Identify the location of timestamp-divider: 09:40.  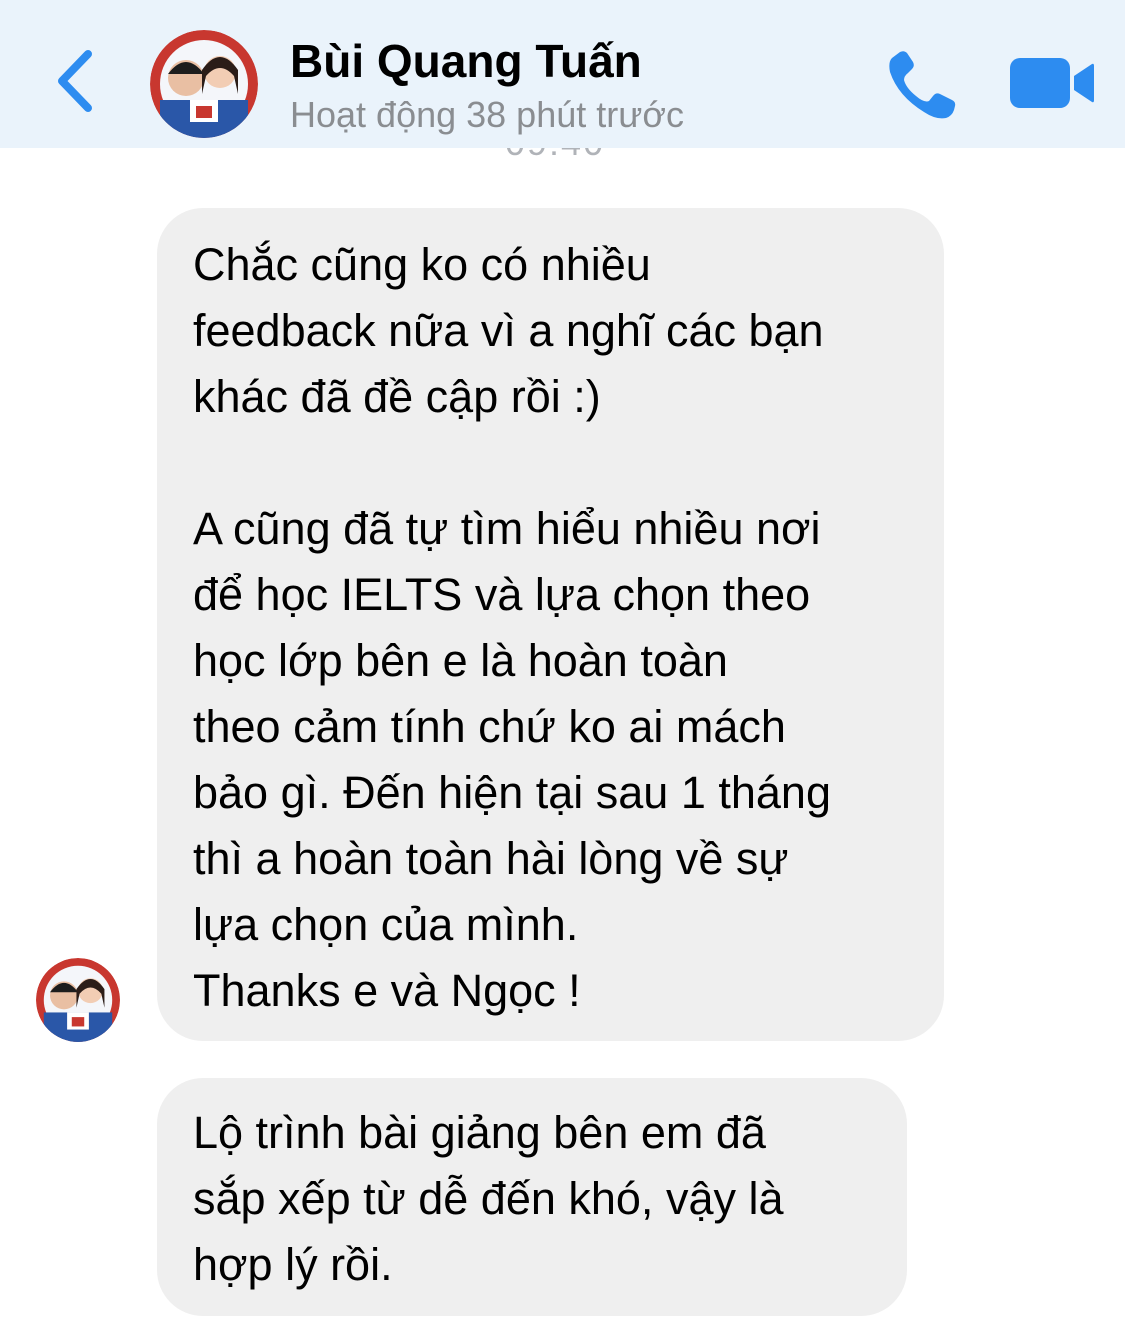
(562, 155).